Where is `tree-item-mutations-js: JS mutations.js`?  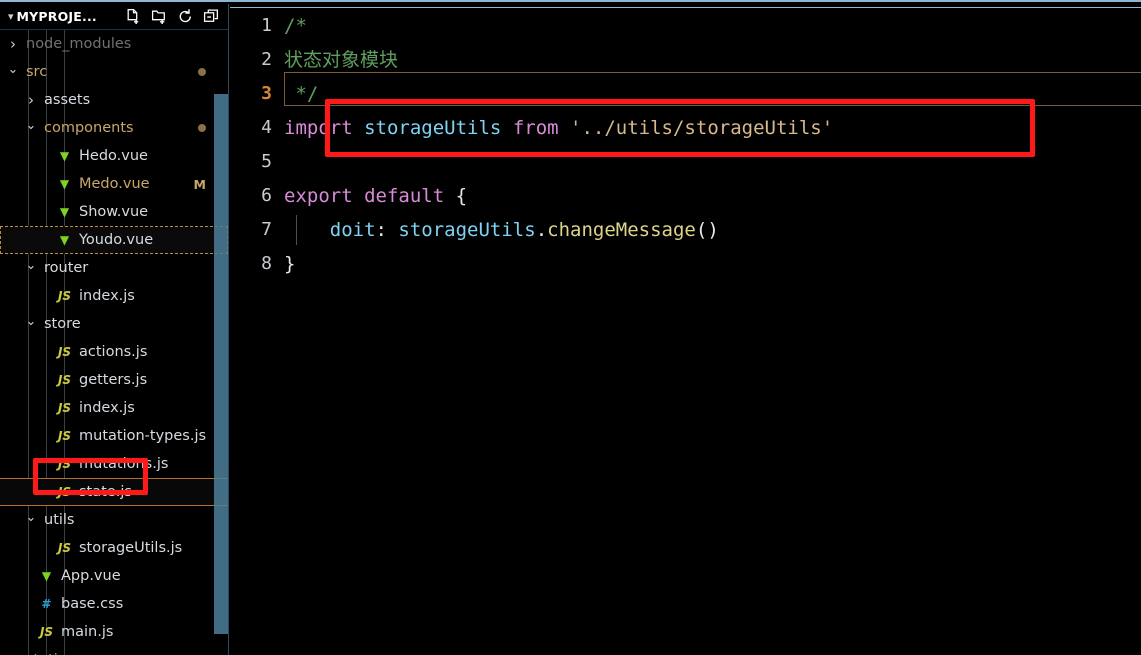 tree-item-mutations-js: JS mutations.js is located at coordinates (114, 464).